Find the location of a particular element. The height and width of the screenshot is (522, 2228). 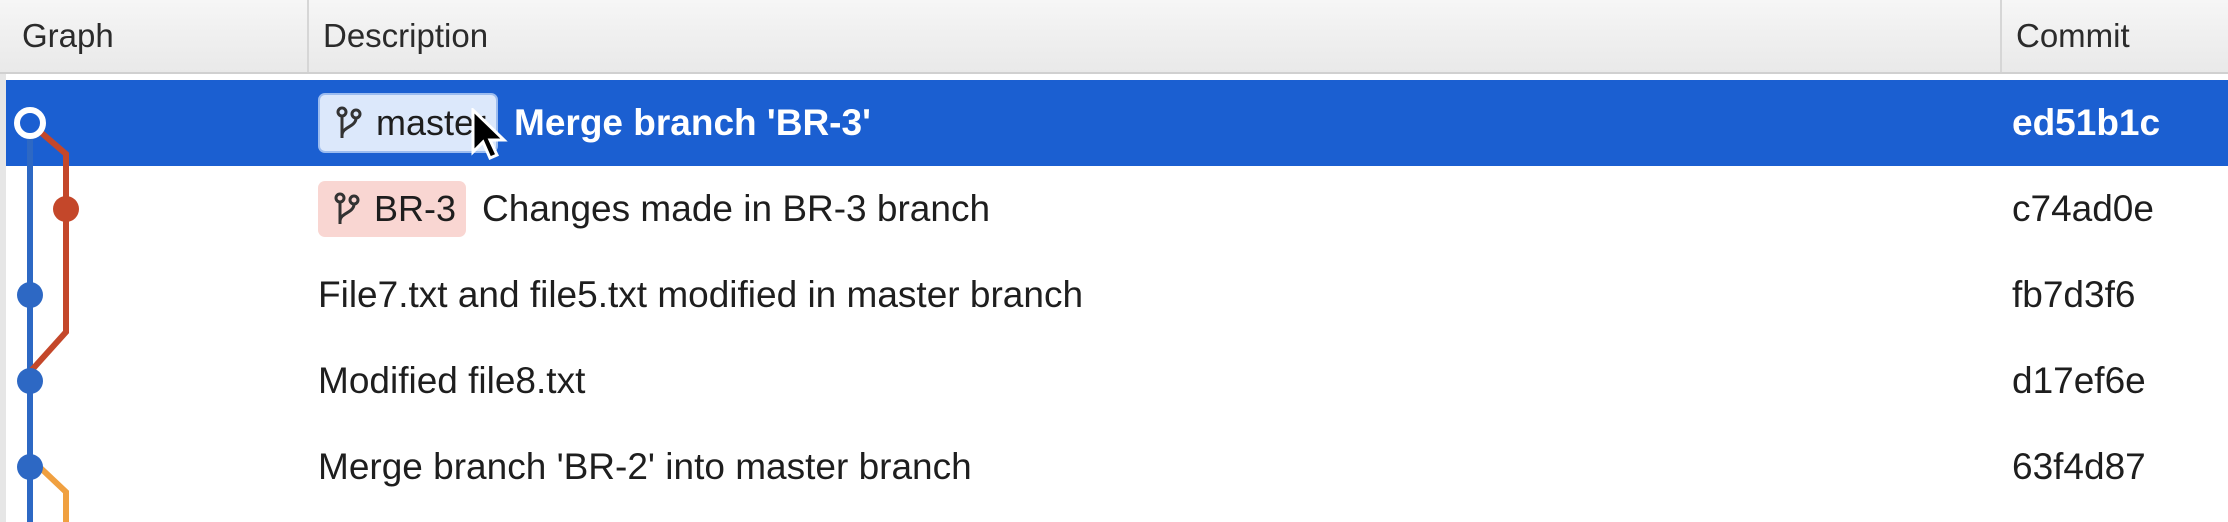

commit-message: Merge branch 'BR-3' is located at coordinates (692, 122).